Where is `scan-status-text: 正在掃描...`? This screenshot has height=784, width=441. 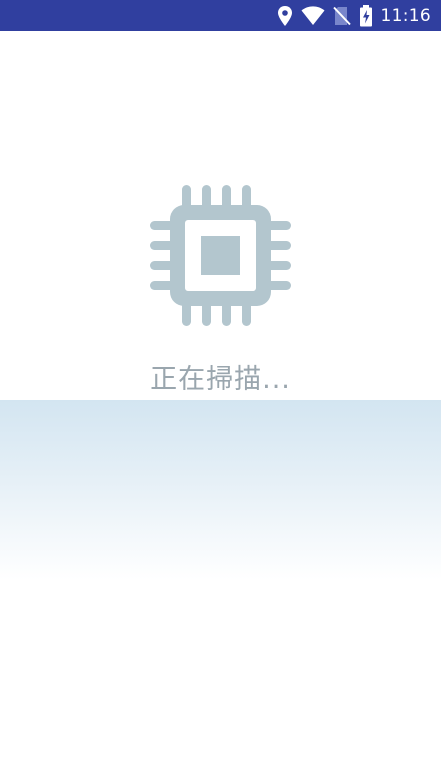 scan-status-text: 正在掃描... is located at coordinates (220, 379).